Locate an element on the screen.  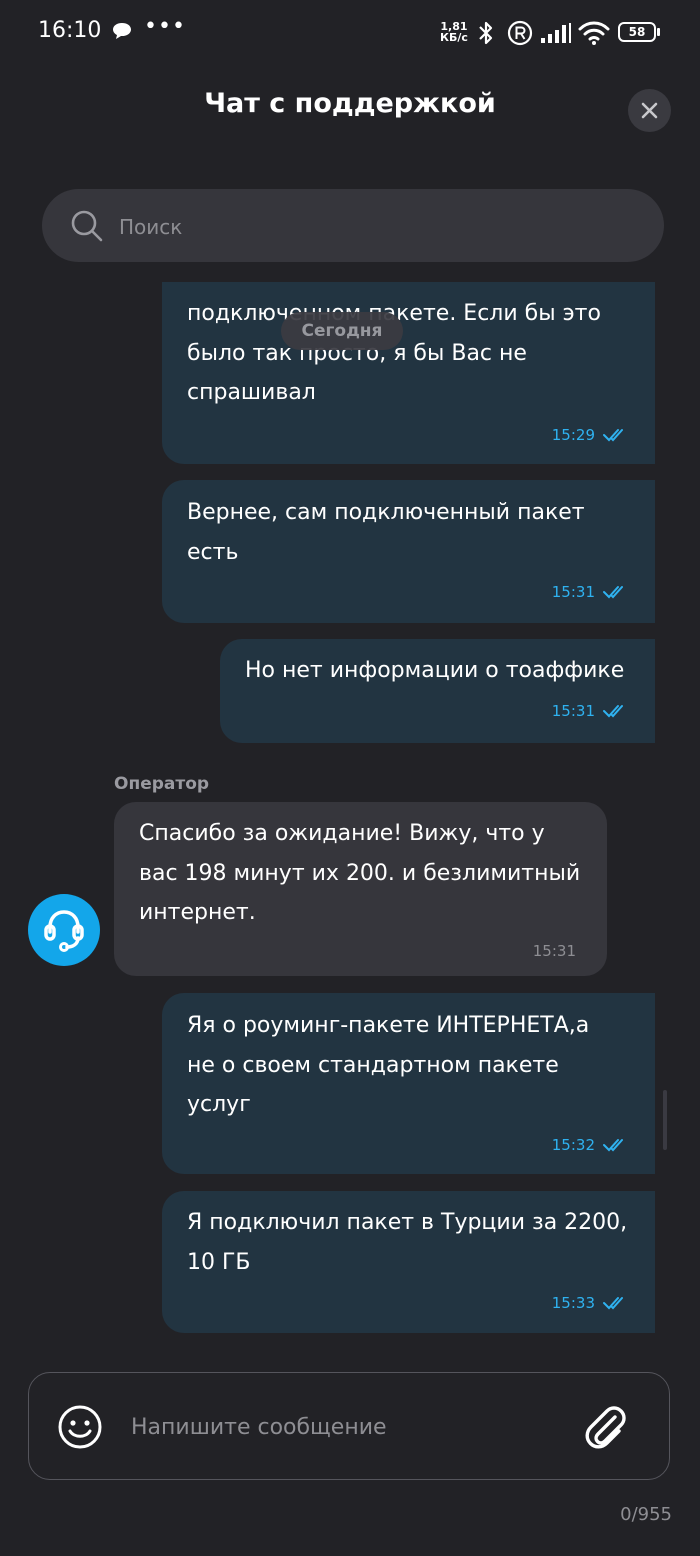
bluetooth-icon is located at coordinates (486, 33).